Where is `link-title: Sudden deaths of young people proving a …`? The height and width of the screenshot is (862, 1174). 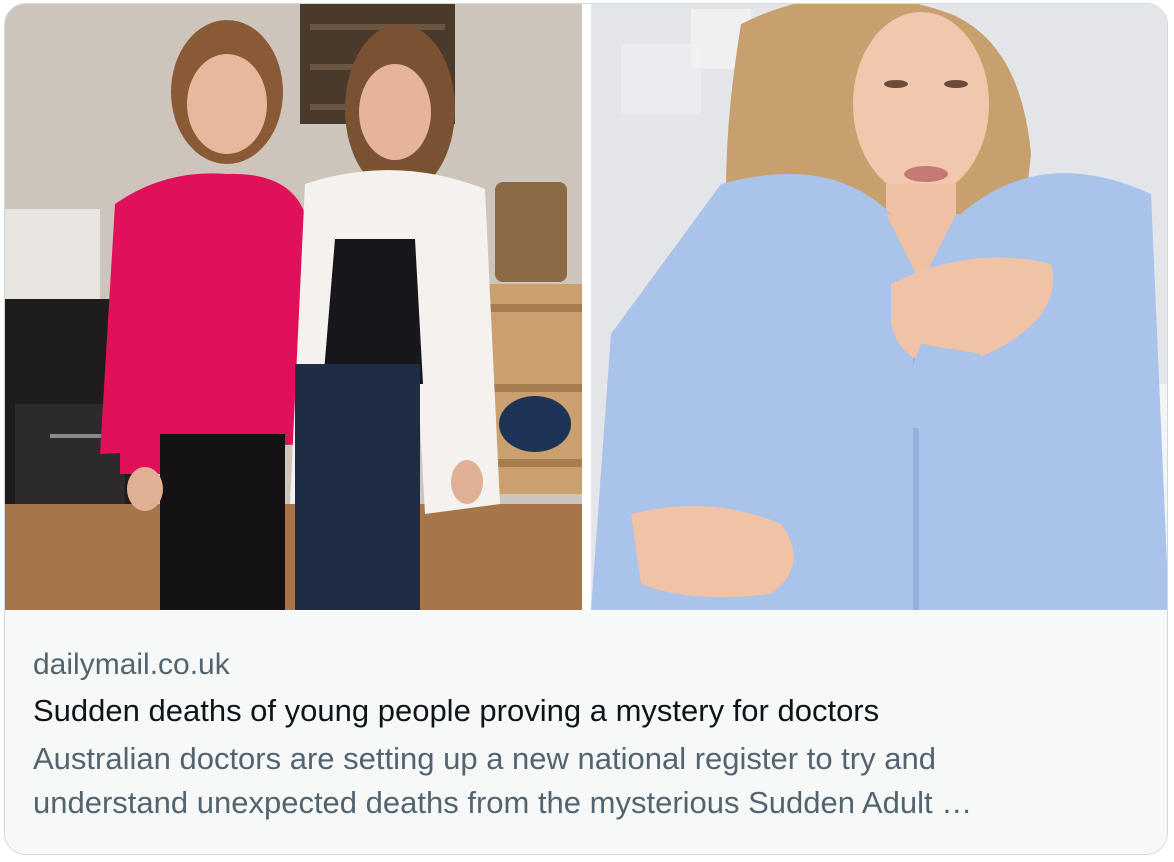 link-title: Sudden deaths of young people proving a … is located at coordinates (585, 711).